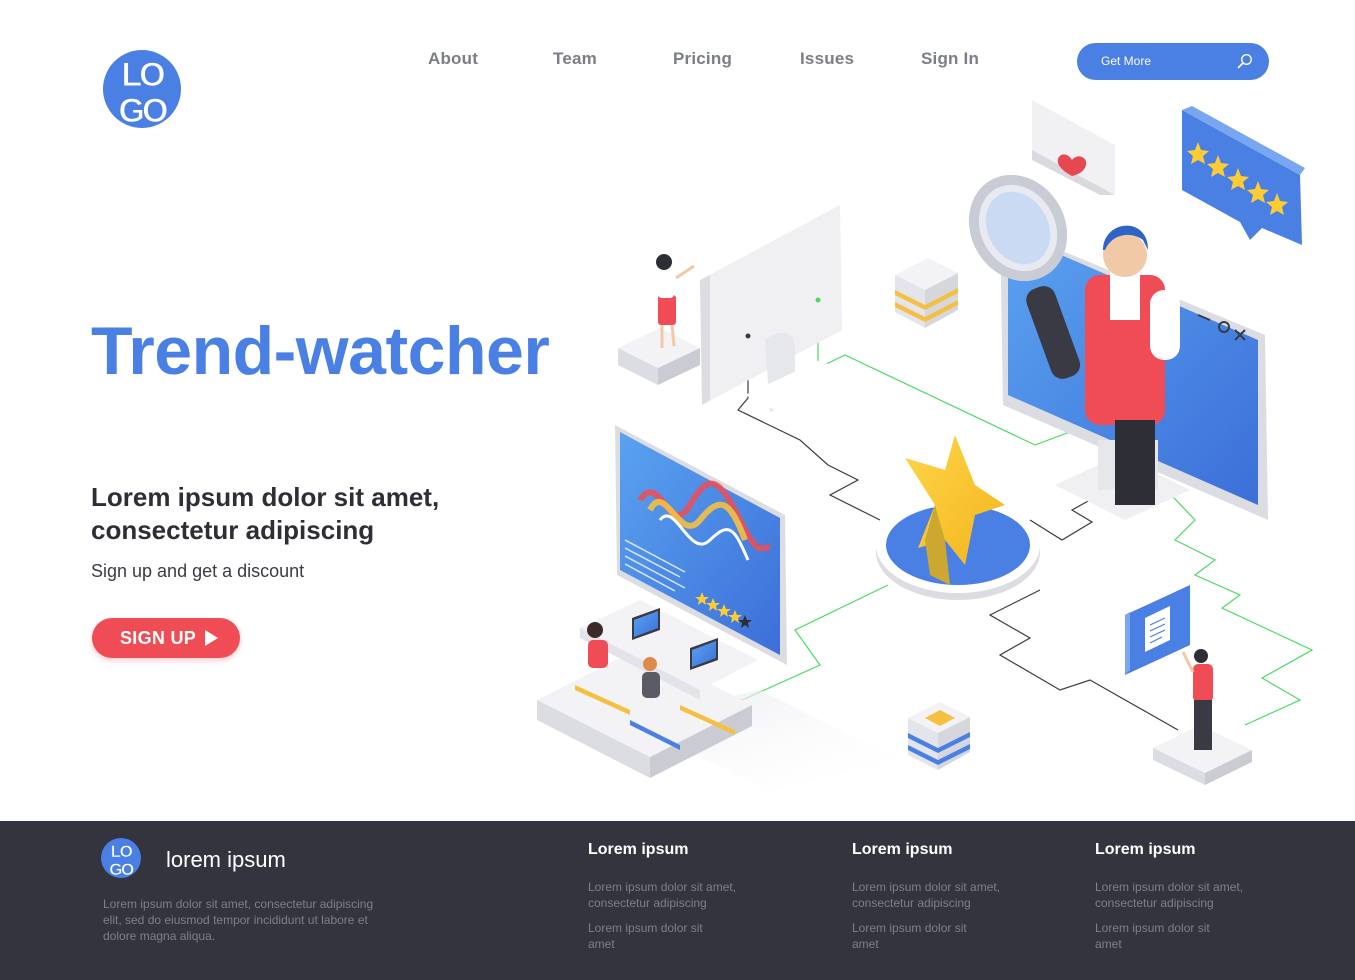  Describe the element at coordinates (827, 59) in the screenshot. I see `nav-issues: Issues` at that location.